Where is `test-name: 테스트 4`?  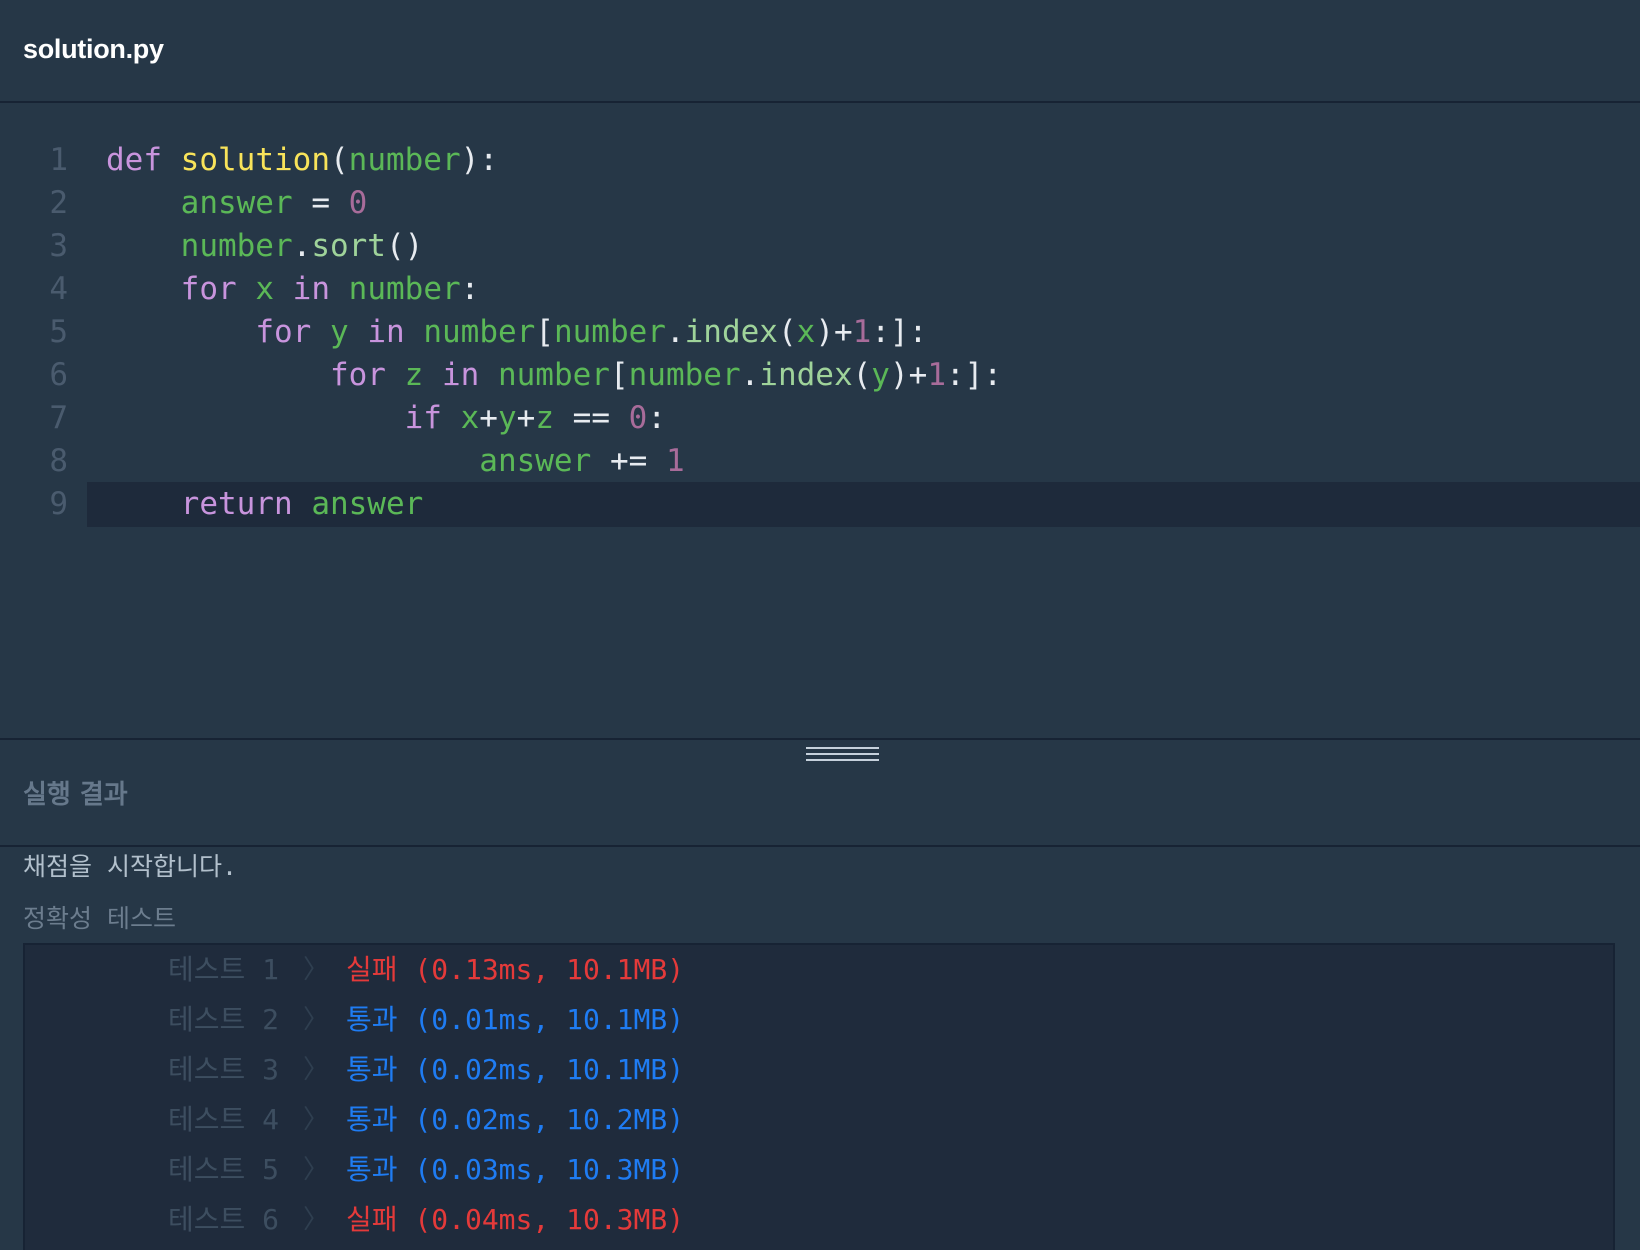 test-name: 테스트 4 is located at coordinates (223, 1119).